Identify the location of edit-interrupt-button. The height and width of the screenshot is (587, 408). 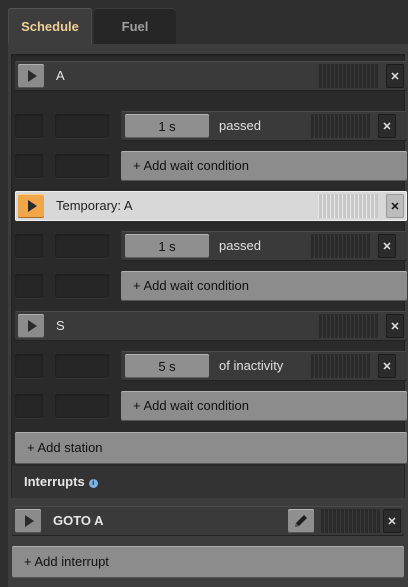
(301, 521).